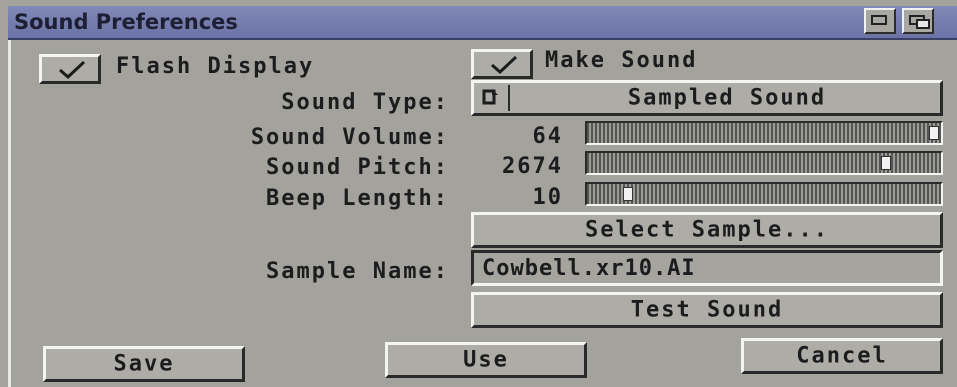 The image size is (957, 387). What do you see at coordinates (727, 98) in the screenshot?
I see `sound-type-value: Sampled Sound` at bounding box center [727, 98].